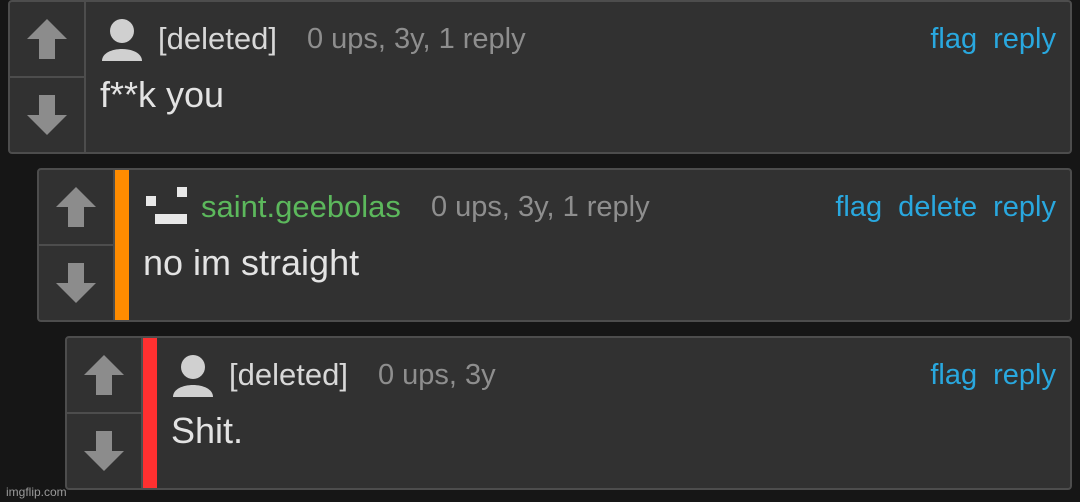  What do you see at coordinates (937, 207) in the screenshot?
I see `delete-button: delete` at bounding box center [937, 207].